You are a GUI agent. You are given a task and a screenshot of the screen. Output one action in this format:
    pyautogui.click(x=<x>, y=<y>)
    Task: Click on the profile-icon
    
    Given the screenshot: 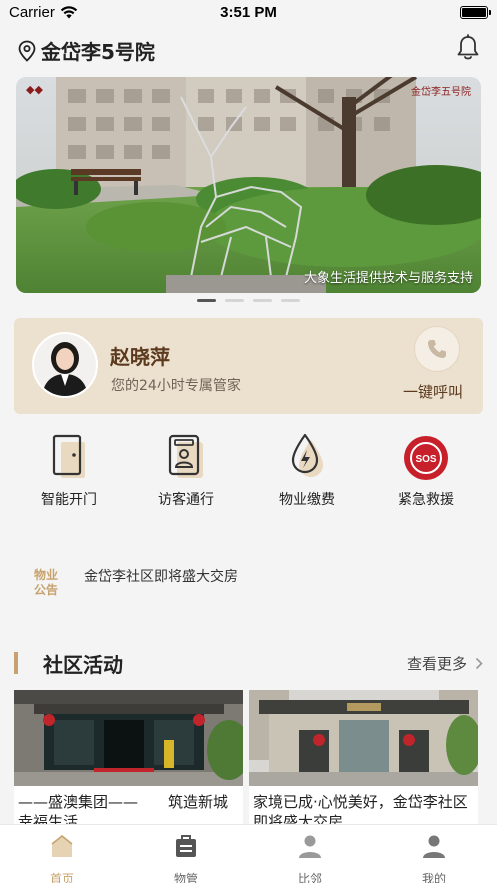 What is the action you would take?
    pyautogui.click(x=434, y=846)
    